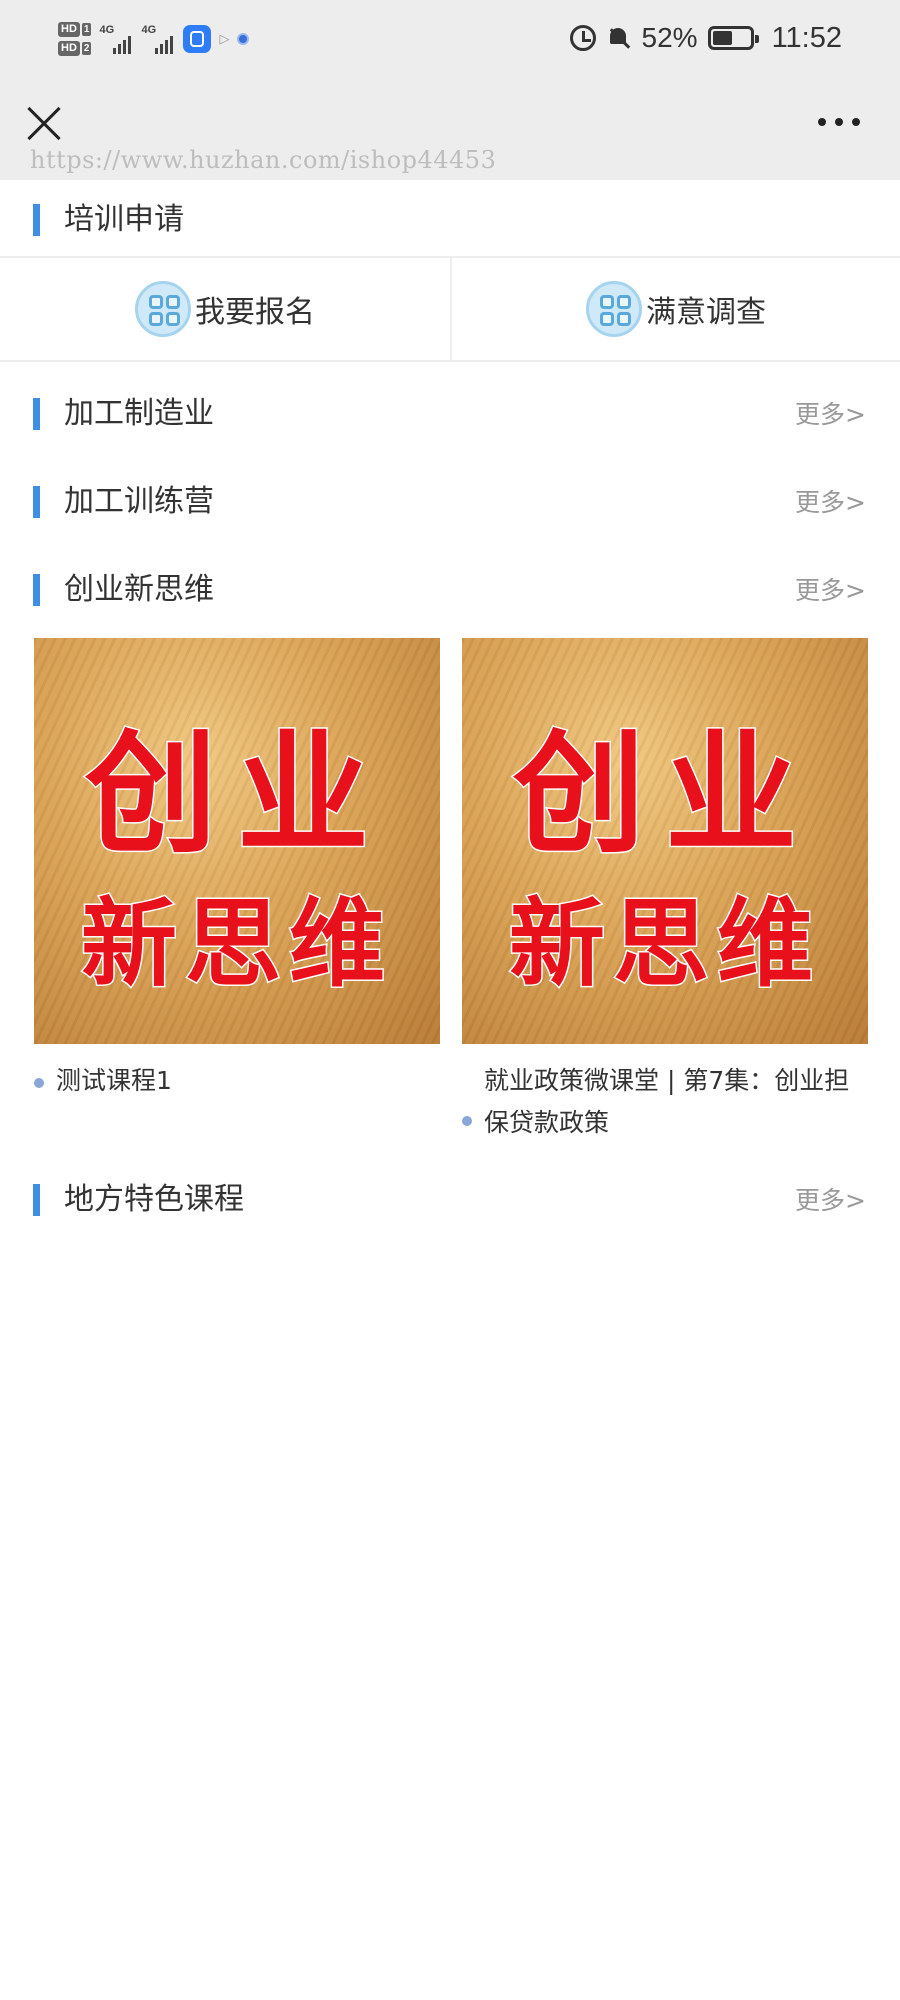  I want to click on sim1-hd-badge: HD, so click(69, 29).